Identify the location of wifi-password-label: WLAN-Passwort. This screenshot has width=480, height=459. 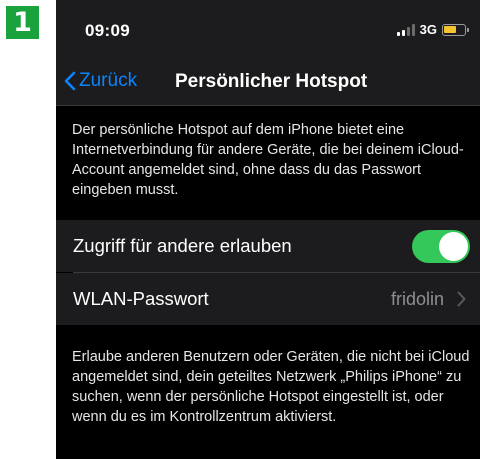
(141, 298).